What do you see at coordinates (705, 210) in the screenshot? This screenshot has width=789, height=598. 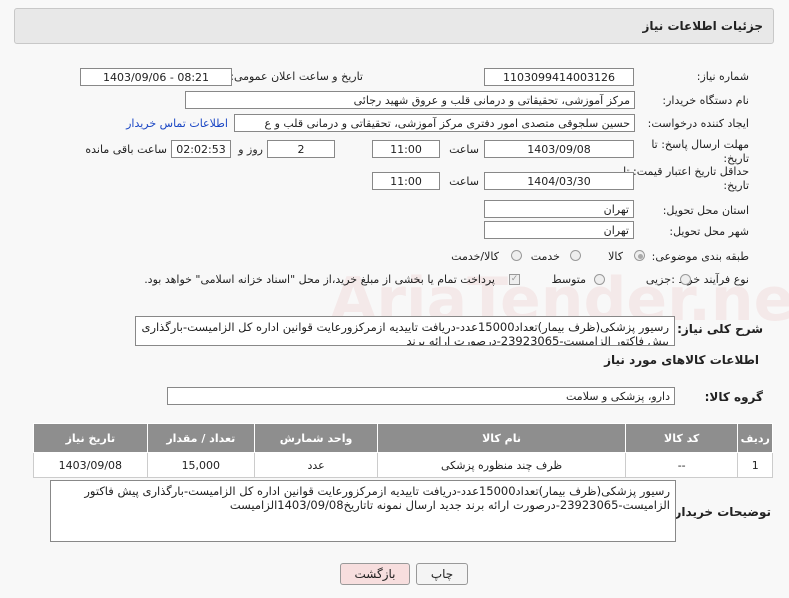 I see `province-label: استان محل تحویل:` at bounding box center [705, 210].